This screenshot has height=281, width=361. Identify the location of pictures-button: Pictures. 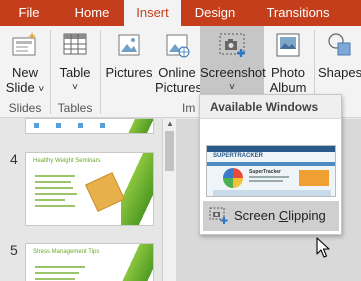
(129, 62).